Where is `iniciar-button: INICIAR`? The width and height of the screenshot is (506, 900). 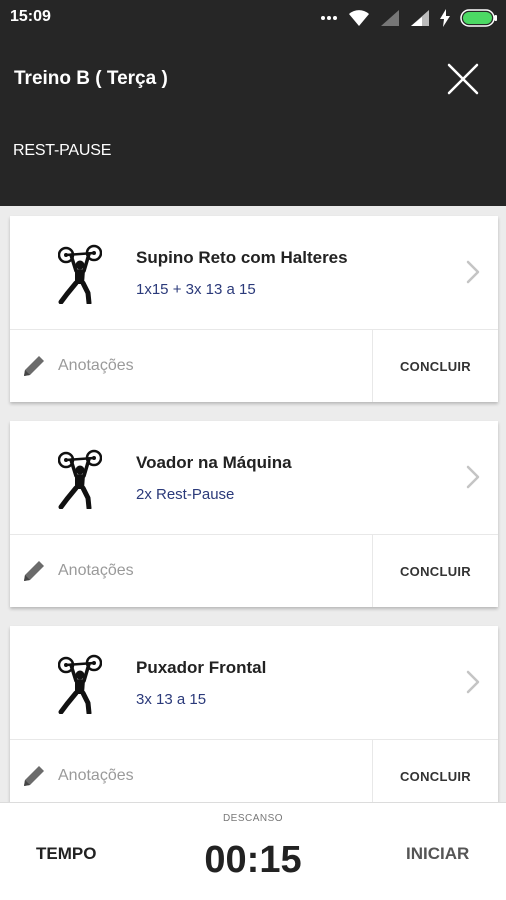
iniciar-button: INICIAR is located at coordinates (437, 854).